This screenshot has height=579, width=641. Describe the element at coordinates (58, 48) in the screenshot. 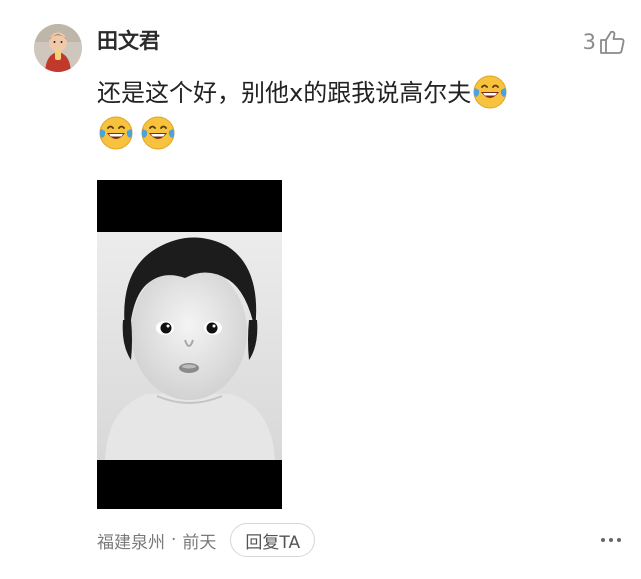

I see `user-avatar` at that location.